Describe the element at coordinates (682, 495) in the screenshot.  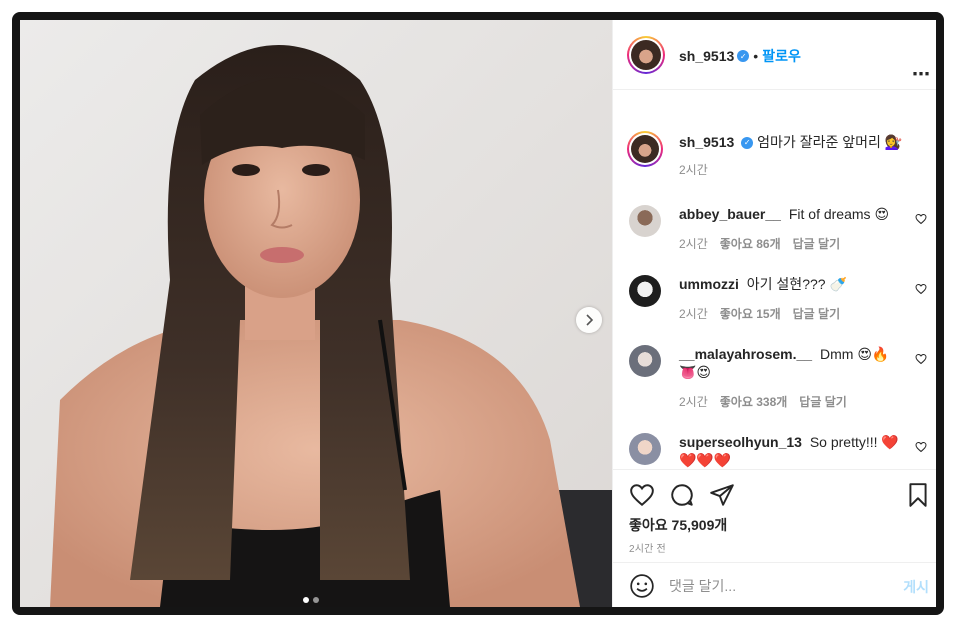
I see `comment-bubble-icon` at that location.